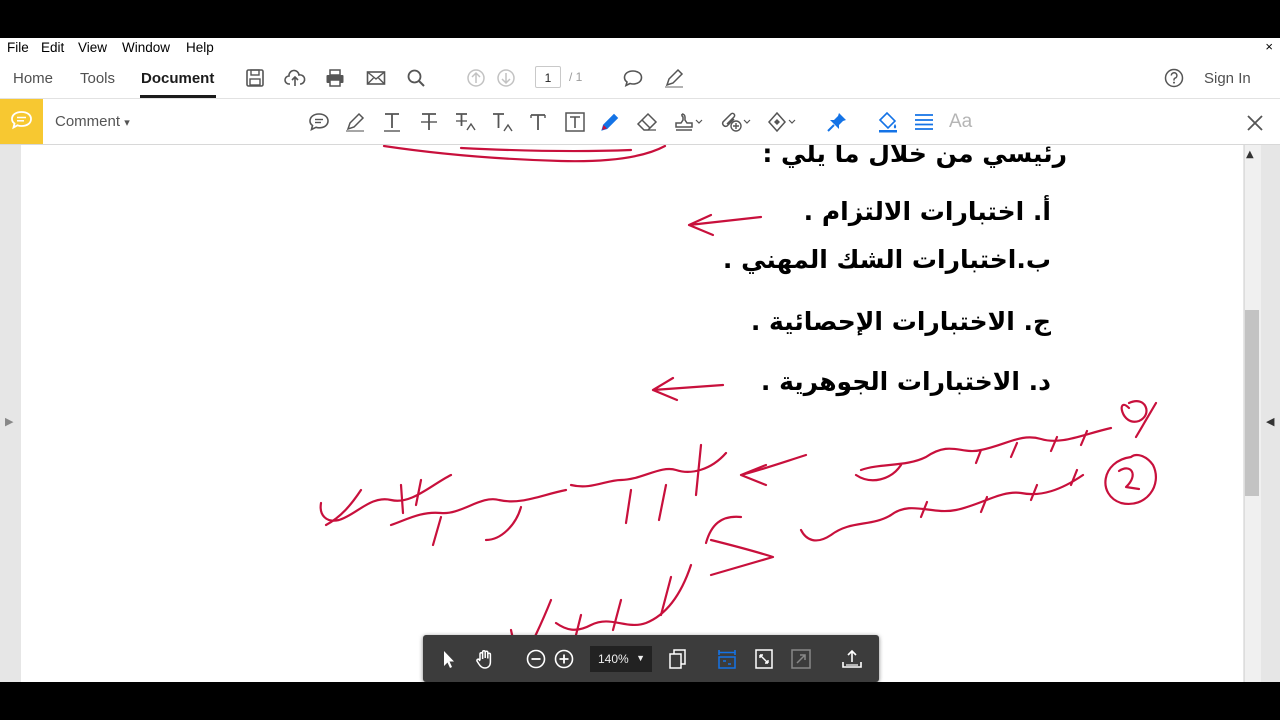 The width and height of the screenshot is (1280, 720). What do you see at coordinates (18, 47) in the screenshot?
I see `menu-file: File` at bounding box center [18, 47].